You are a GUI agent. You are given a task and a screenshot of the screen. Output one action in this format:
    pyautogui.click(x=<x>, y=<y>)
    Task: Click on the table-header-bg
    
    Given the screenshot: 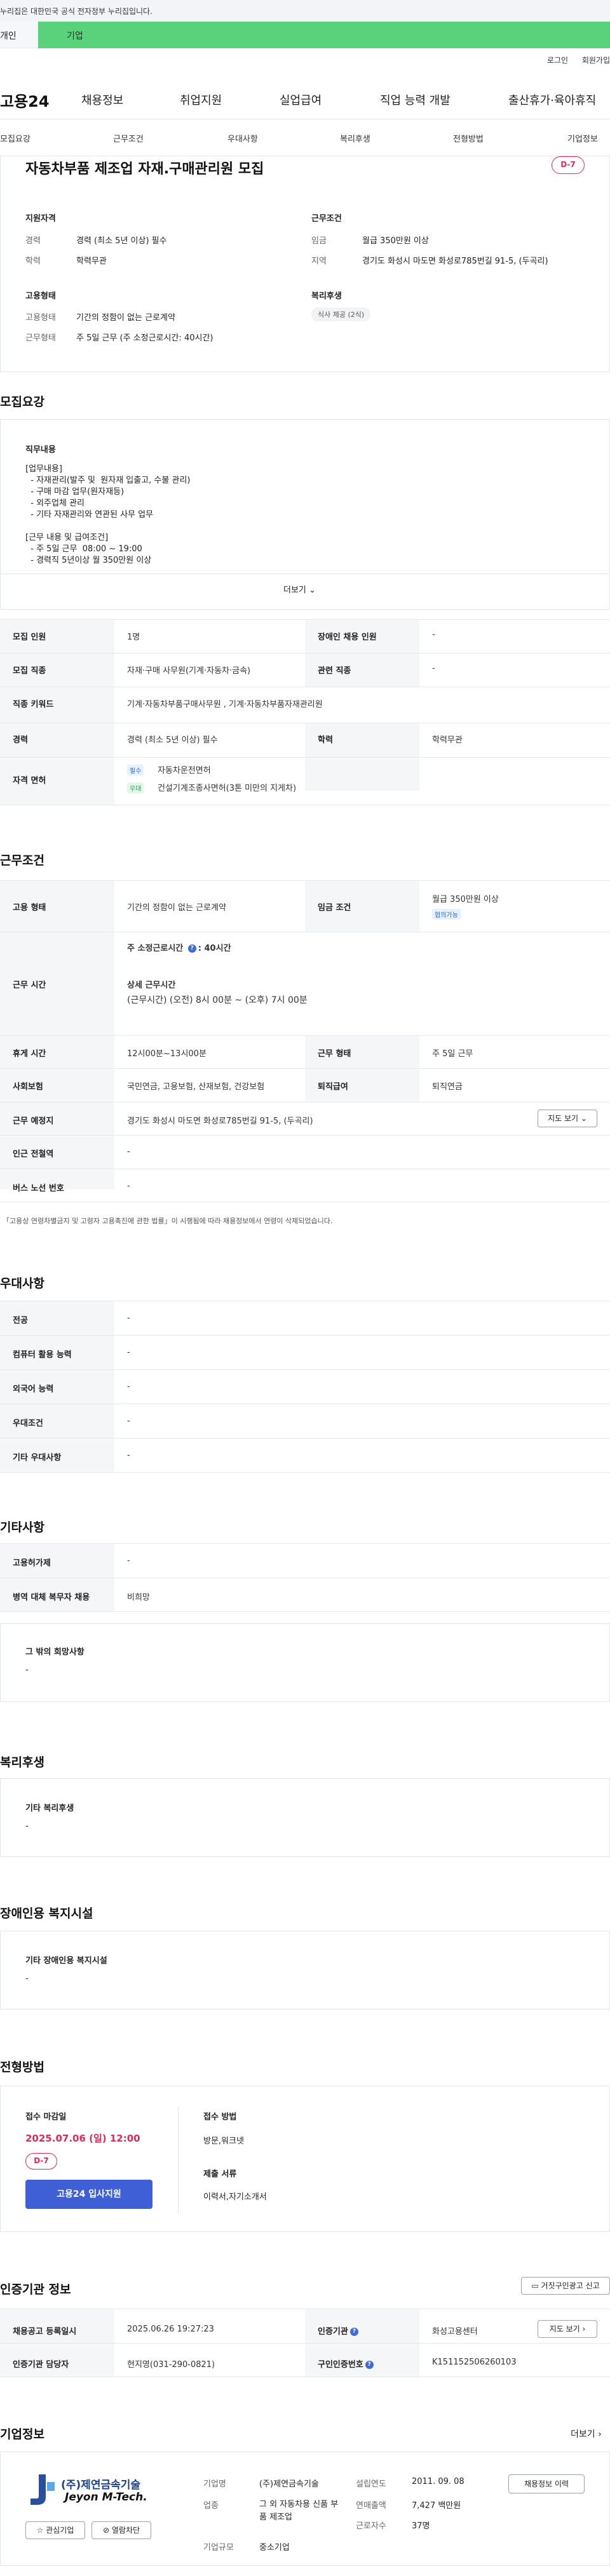 What is the action you would take?
    pyautogui.click(x=362, y=774)
    